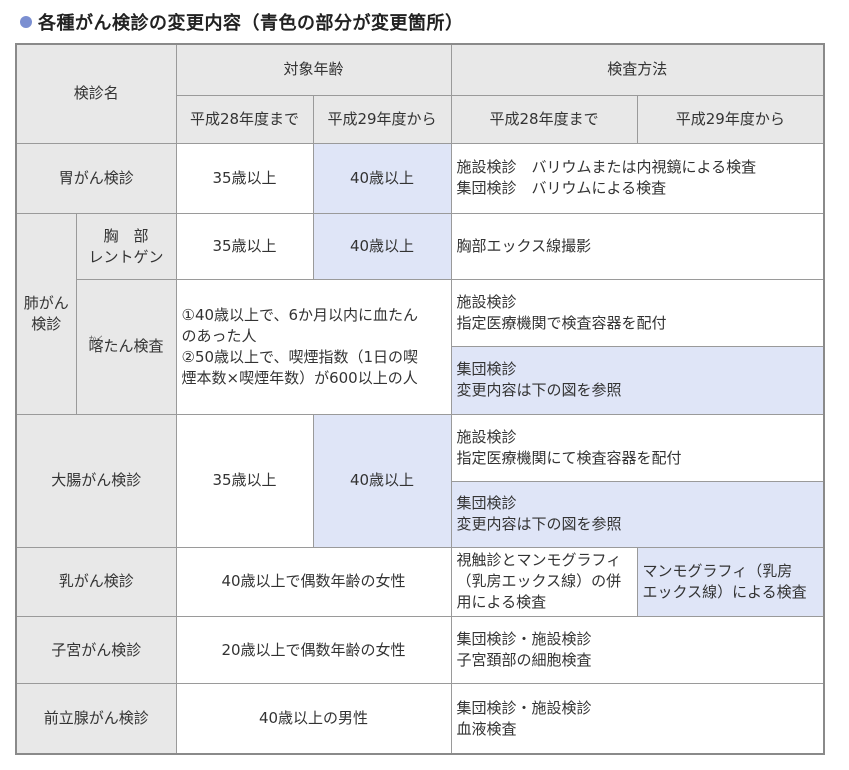  I want to click on lung-name: 肺がん 検診, so click(46, 313).